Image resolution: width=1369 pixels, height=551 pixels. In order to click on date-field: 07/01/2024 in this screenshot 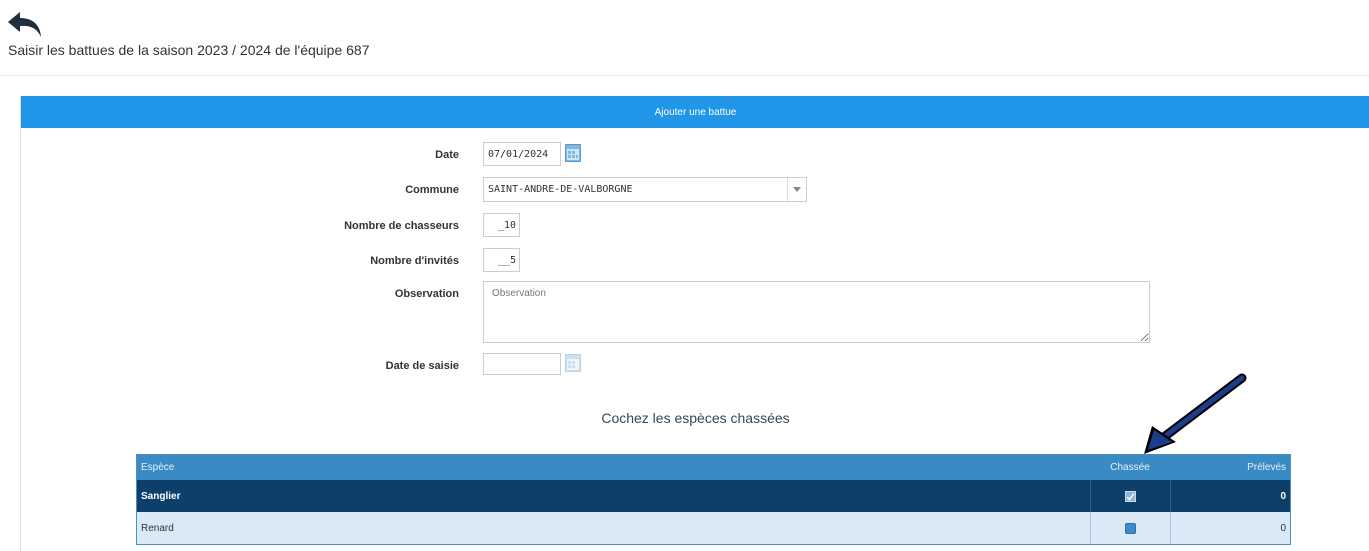, I will do `click(522, 154)`.